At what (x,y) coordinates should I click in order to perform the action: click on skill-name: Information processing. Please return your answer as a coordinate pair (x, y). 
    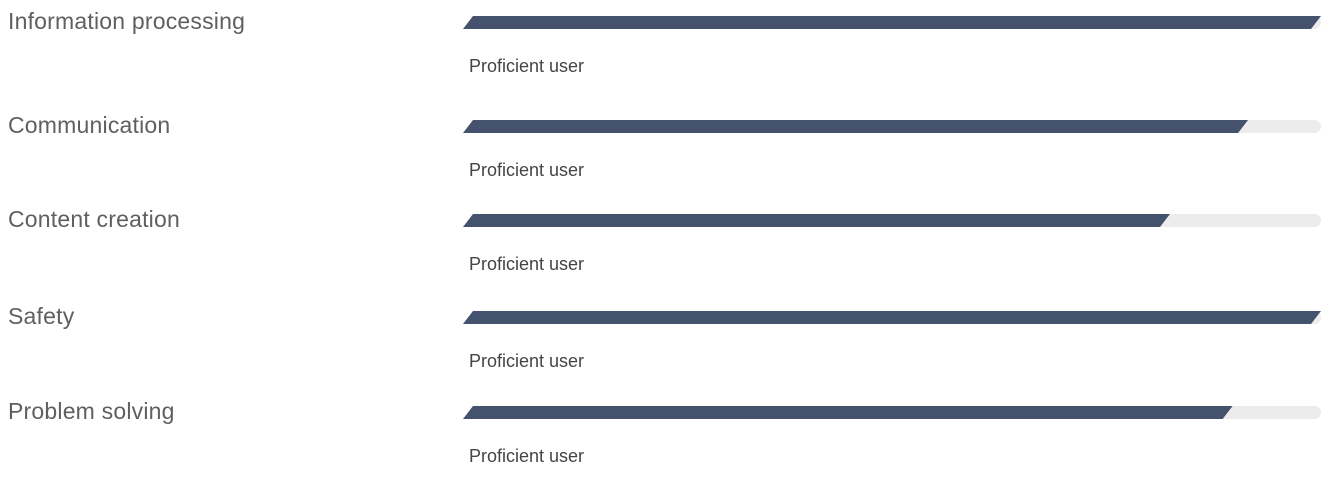
    Looking at the image, I should click on (127, 21).